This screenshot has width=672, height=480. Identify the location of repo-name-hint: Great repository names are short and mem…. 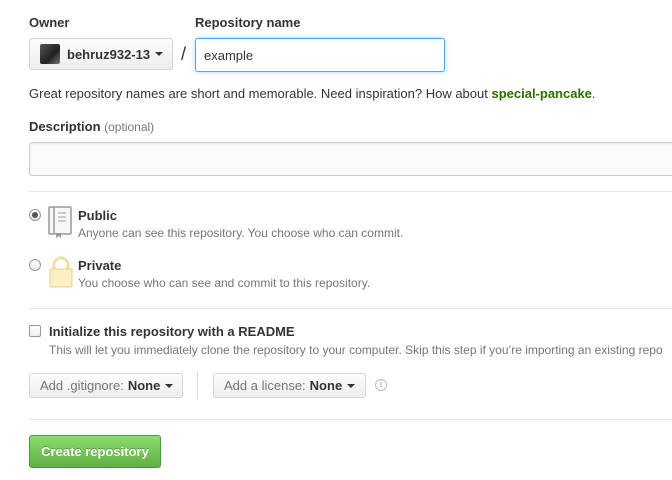
(312, 93).